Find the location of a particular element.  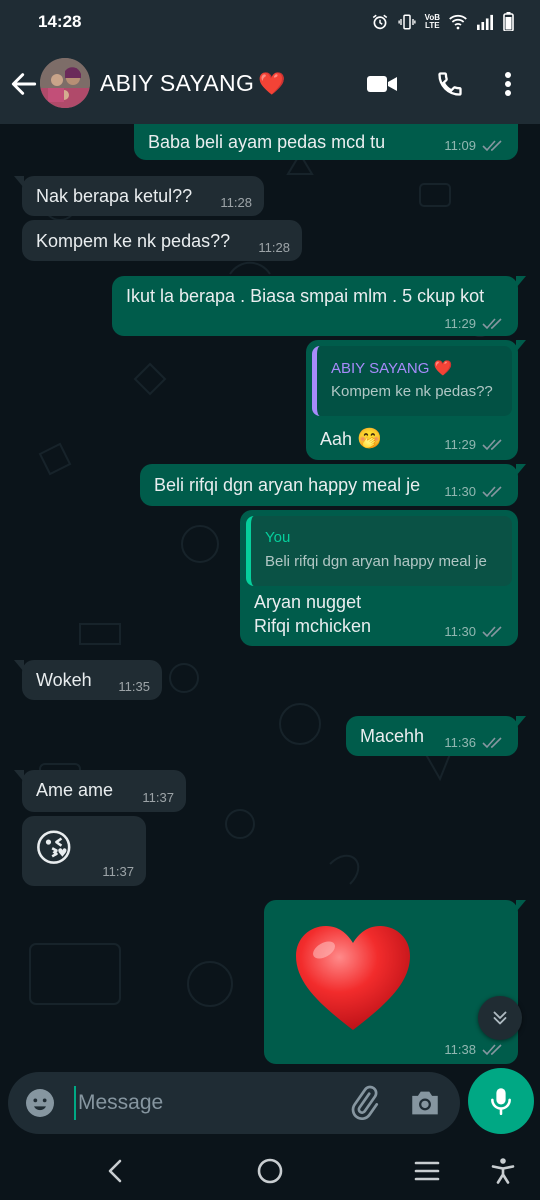

message-text: Wokeh is located at coordinates (64, 680).